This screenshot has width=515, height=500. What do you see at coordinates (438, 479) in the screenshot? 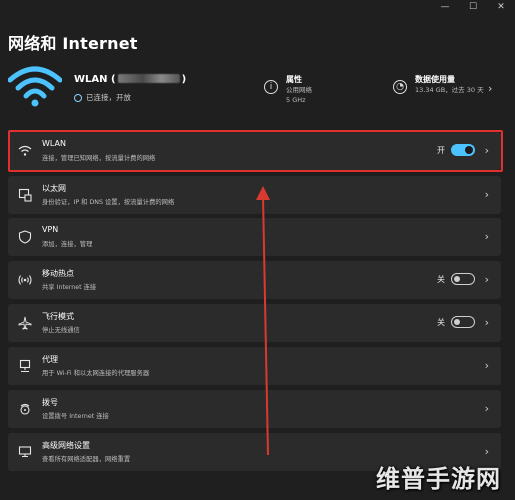
I see `watermark: 维普手游网` at bounding box center [438, 479].